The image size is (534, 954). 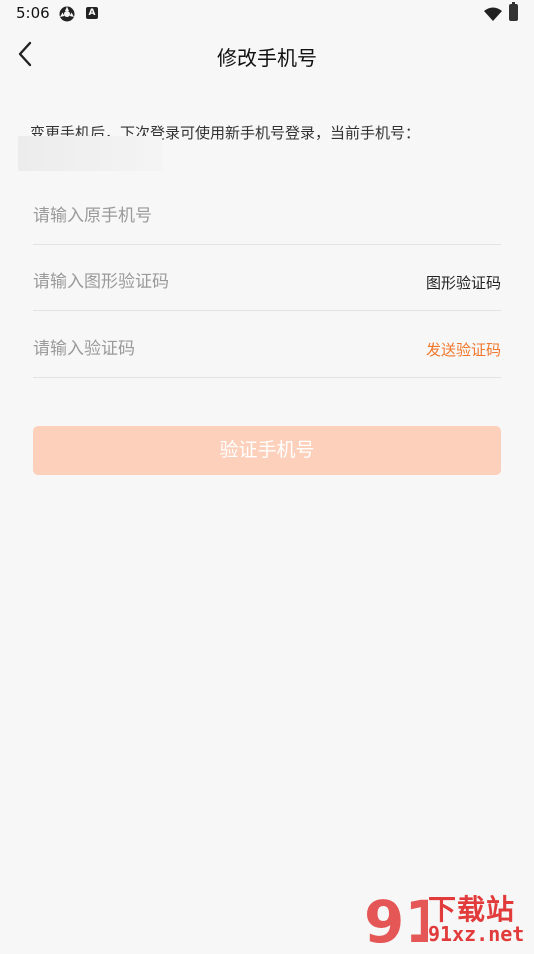 I want to click on watermark: 91 下载站 91xz.net, so click(x=448, y=920).